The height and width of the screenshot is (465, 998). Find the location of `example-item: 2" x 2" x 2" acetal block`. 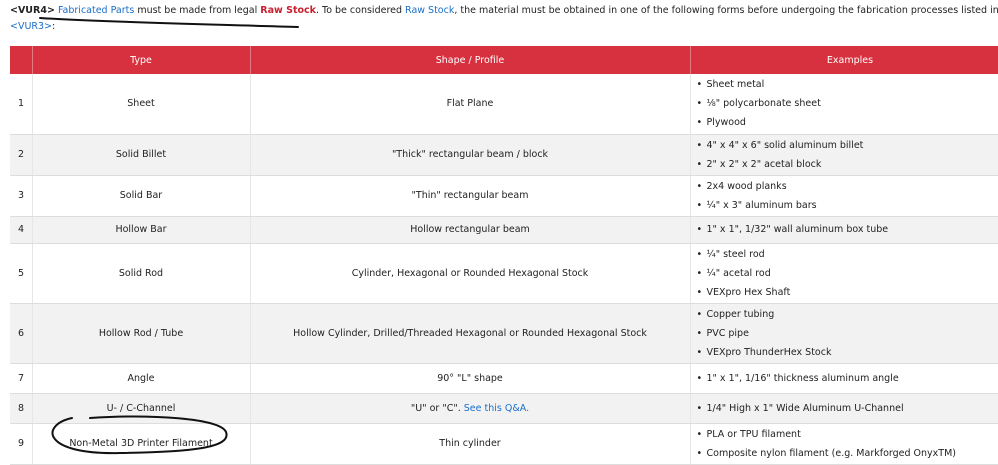

example-item: 2" x 2" x 2" acetal block is located at coordinates (846, 164).